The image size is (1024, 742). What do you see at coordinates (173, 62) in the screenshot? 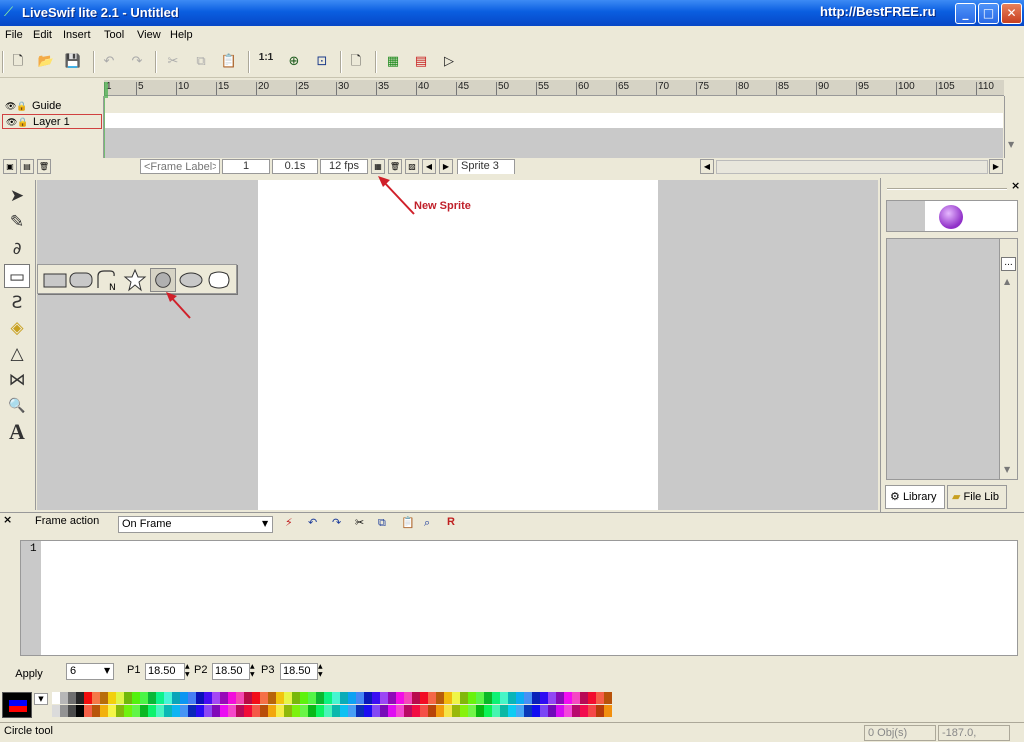
I see `cut-icon: ✂` at bounding box center [173, 62].